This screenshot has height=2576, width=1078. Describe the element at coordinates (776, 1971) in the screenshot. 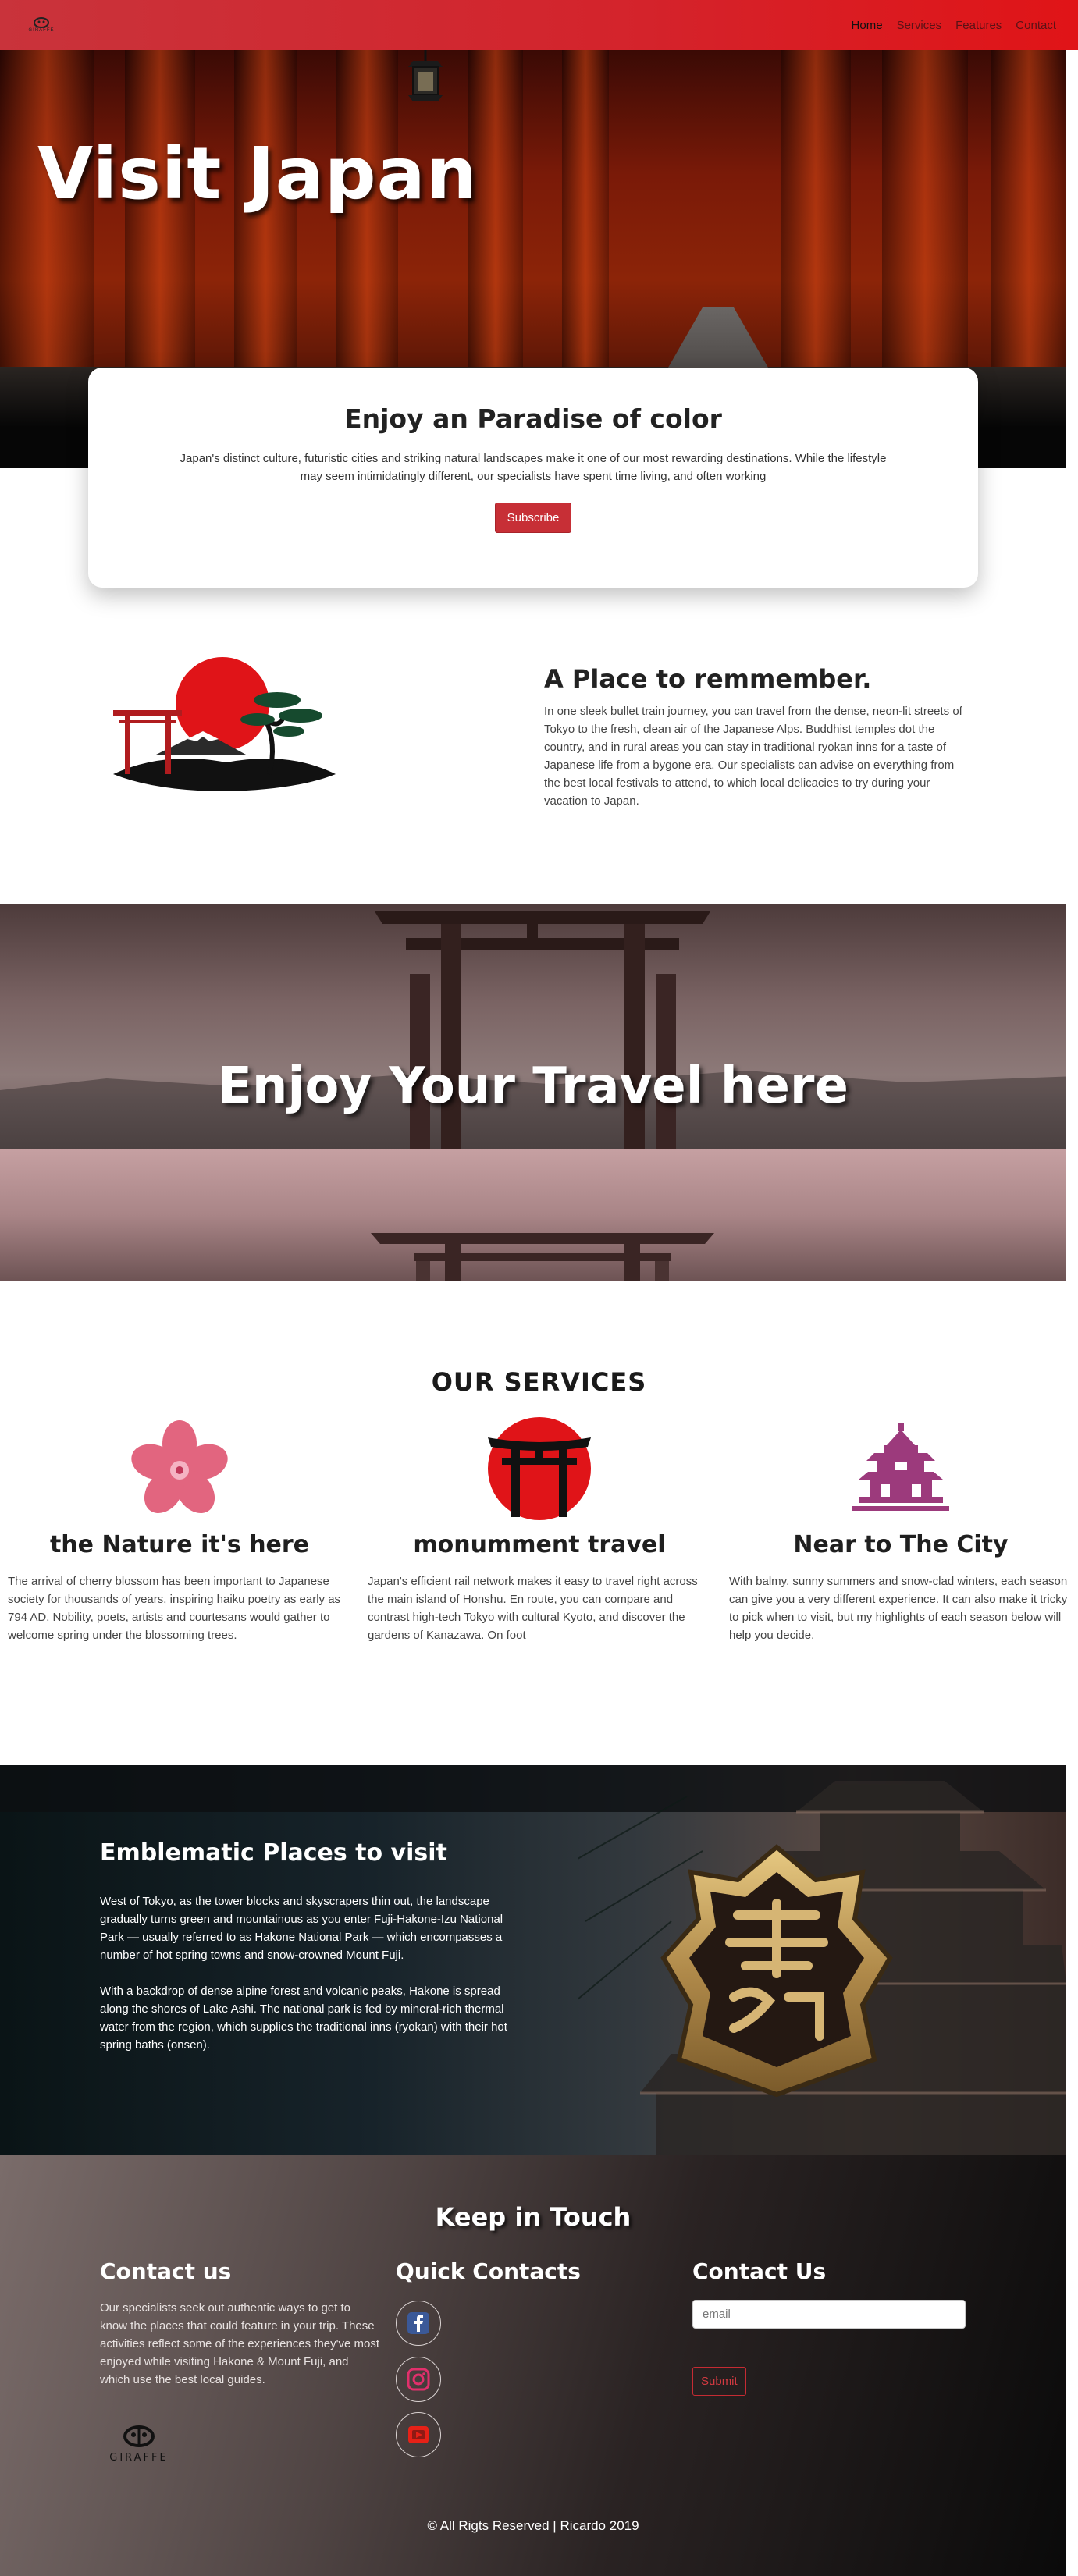

I see `emblem-crest-image` at that location.